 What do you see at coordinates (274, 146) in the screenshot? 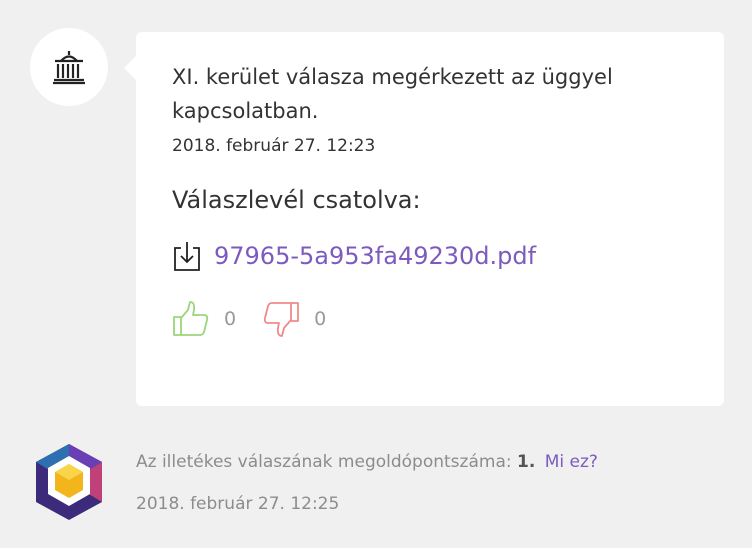
I see `response-date: 2018. február 27. 12:23` at bounding box center [274, 146].